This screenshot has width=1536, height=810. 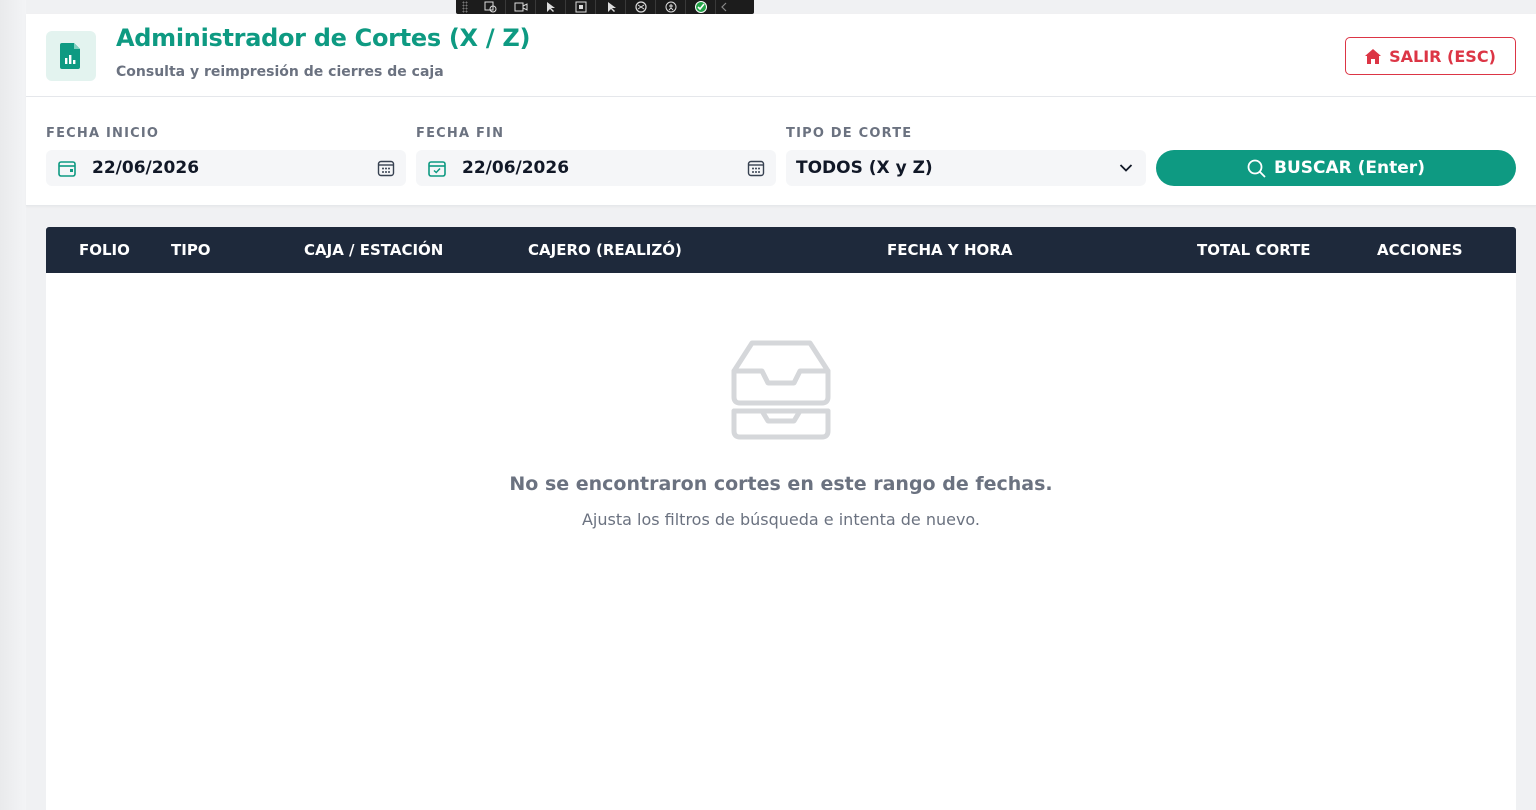 I want to click on chevron-down-icon, so click(x=1126, y=168).